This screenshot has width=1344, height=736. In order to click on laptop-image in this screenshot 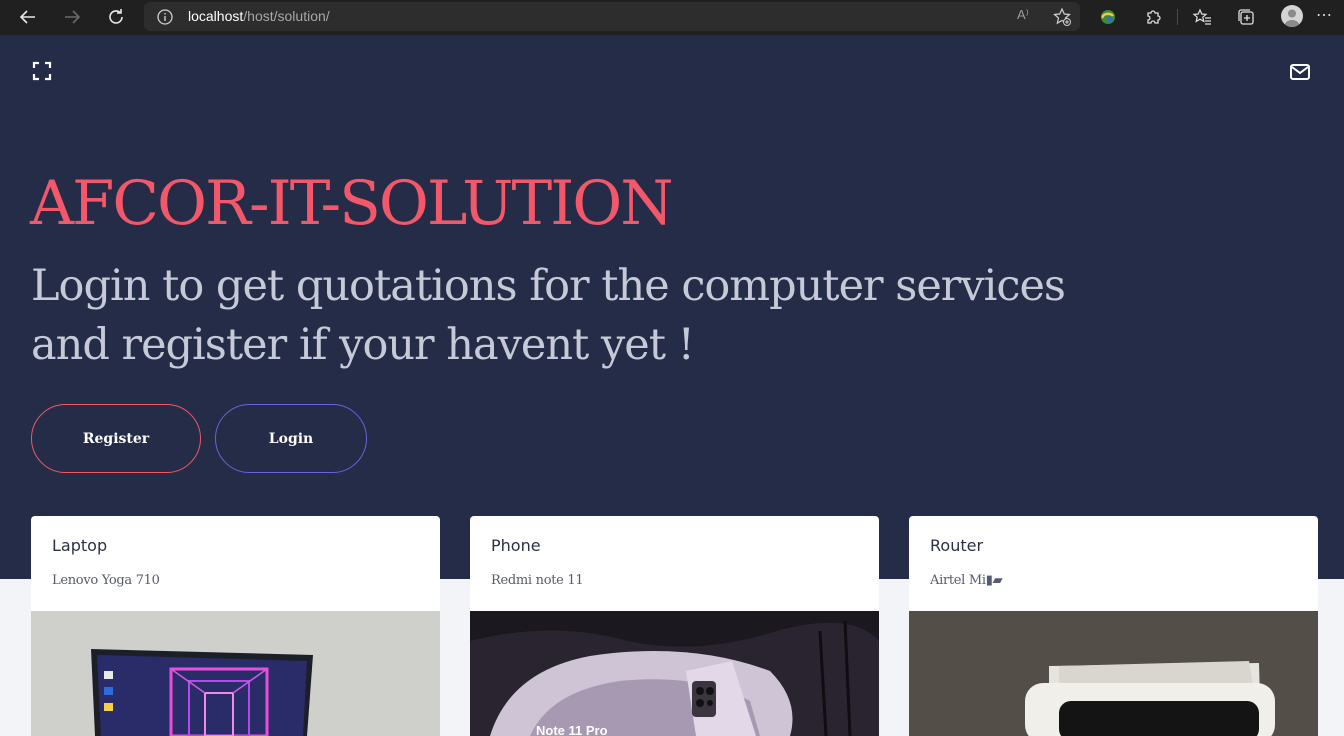, I will do `click(235, 673)`.